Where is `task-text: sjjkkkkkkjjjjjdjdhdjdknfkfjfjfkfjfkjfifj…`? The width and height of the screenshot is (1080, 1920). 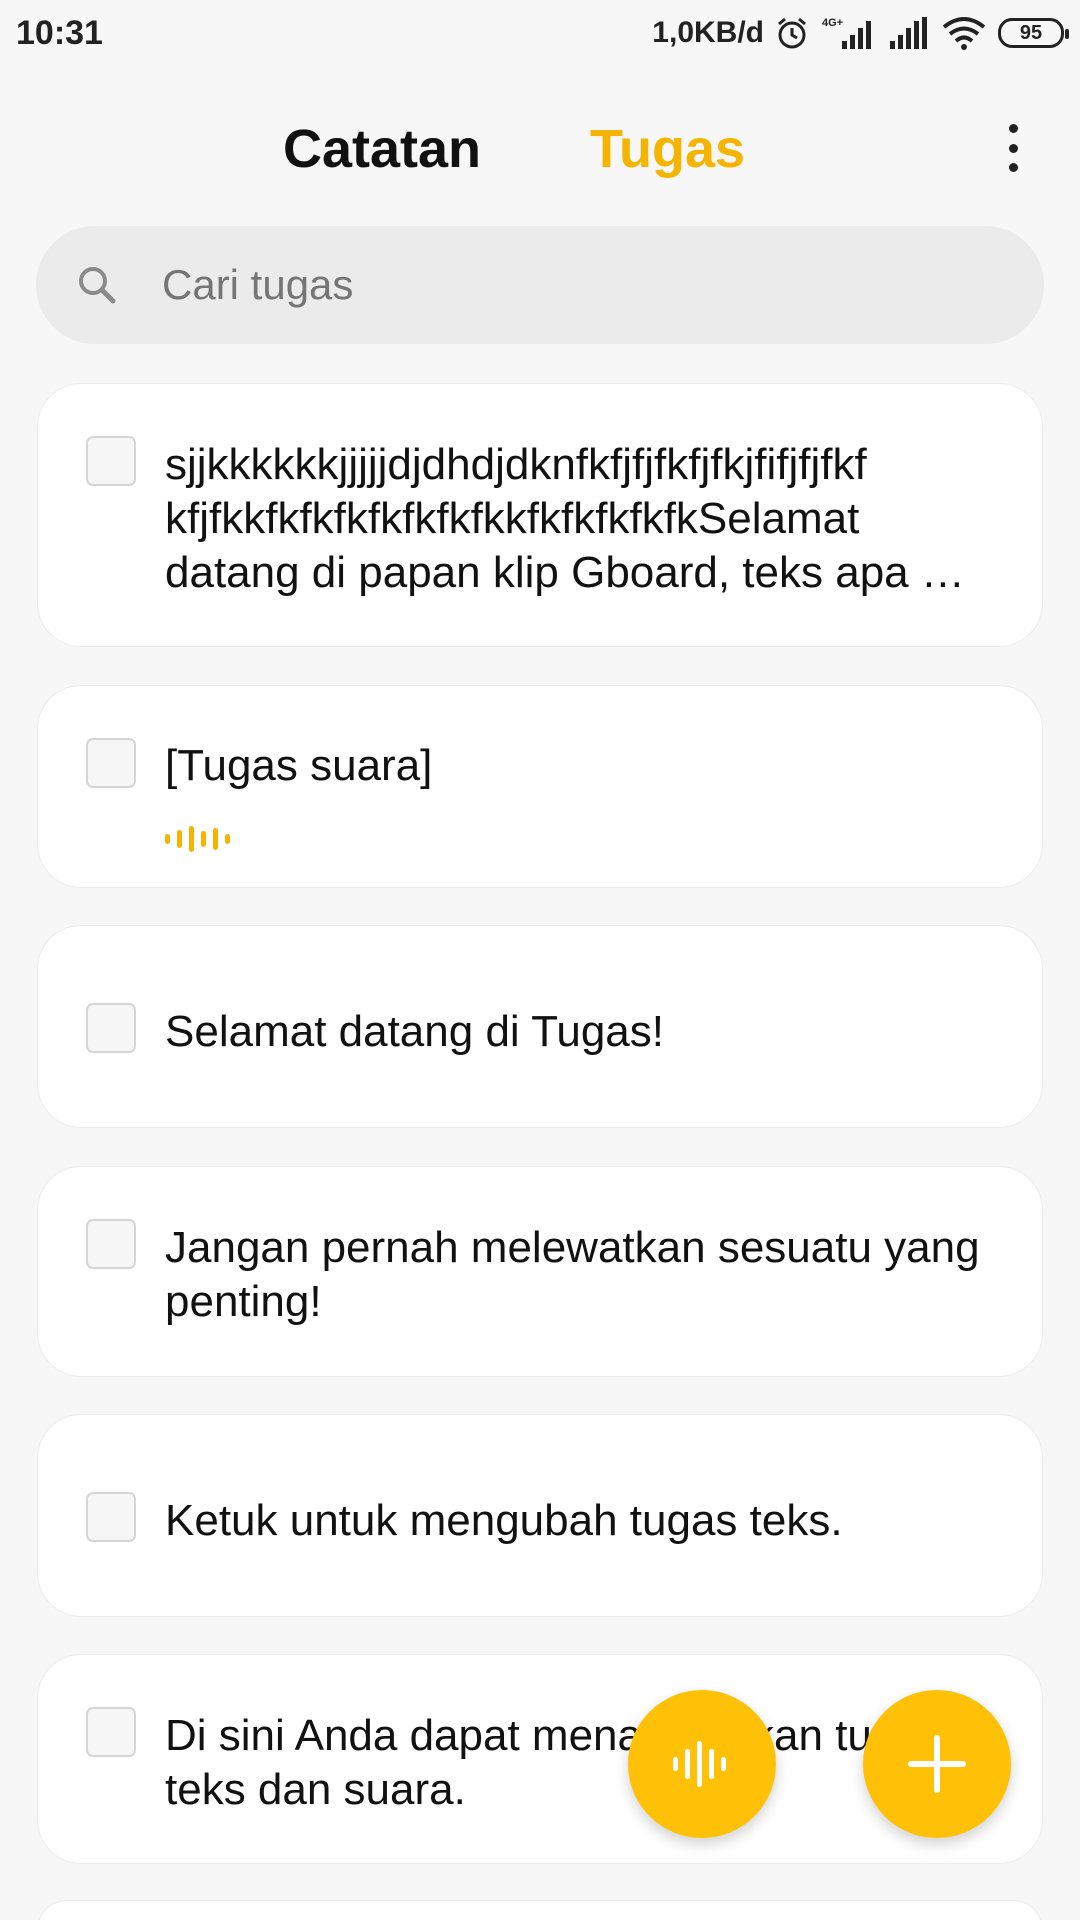 task-text: sjjkkkkkkjjjjjdjdhdjdknfkfjfjfkfjfkjfifj… is located at coordinates (565, 518).